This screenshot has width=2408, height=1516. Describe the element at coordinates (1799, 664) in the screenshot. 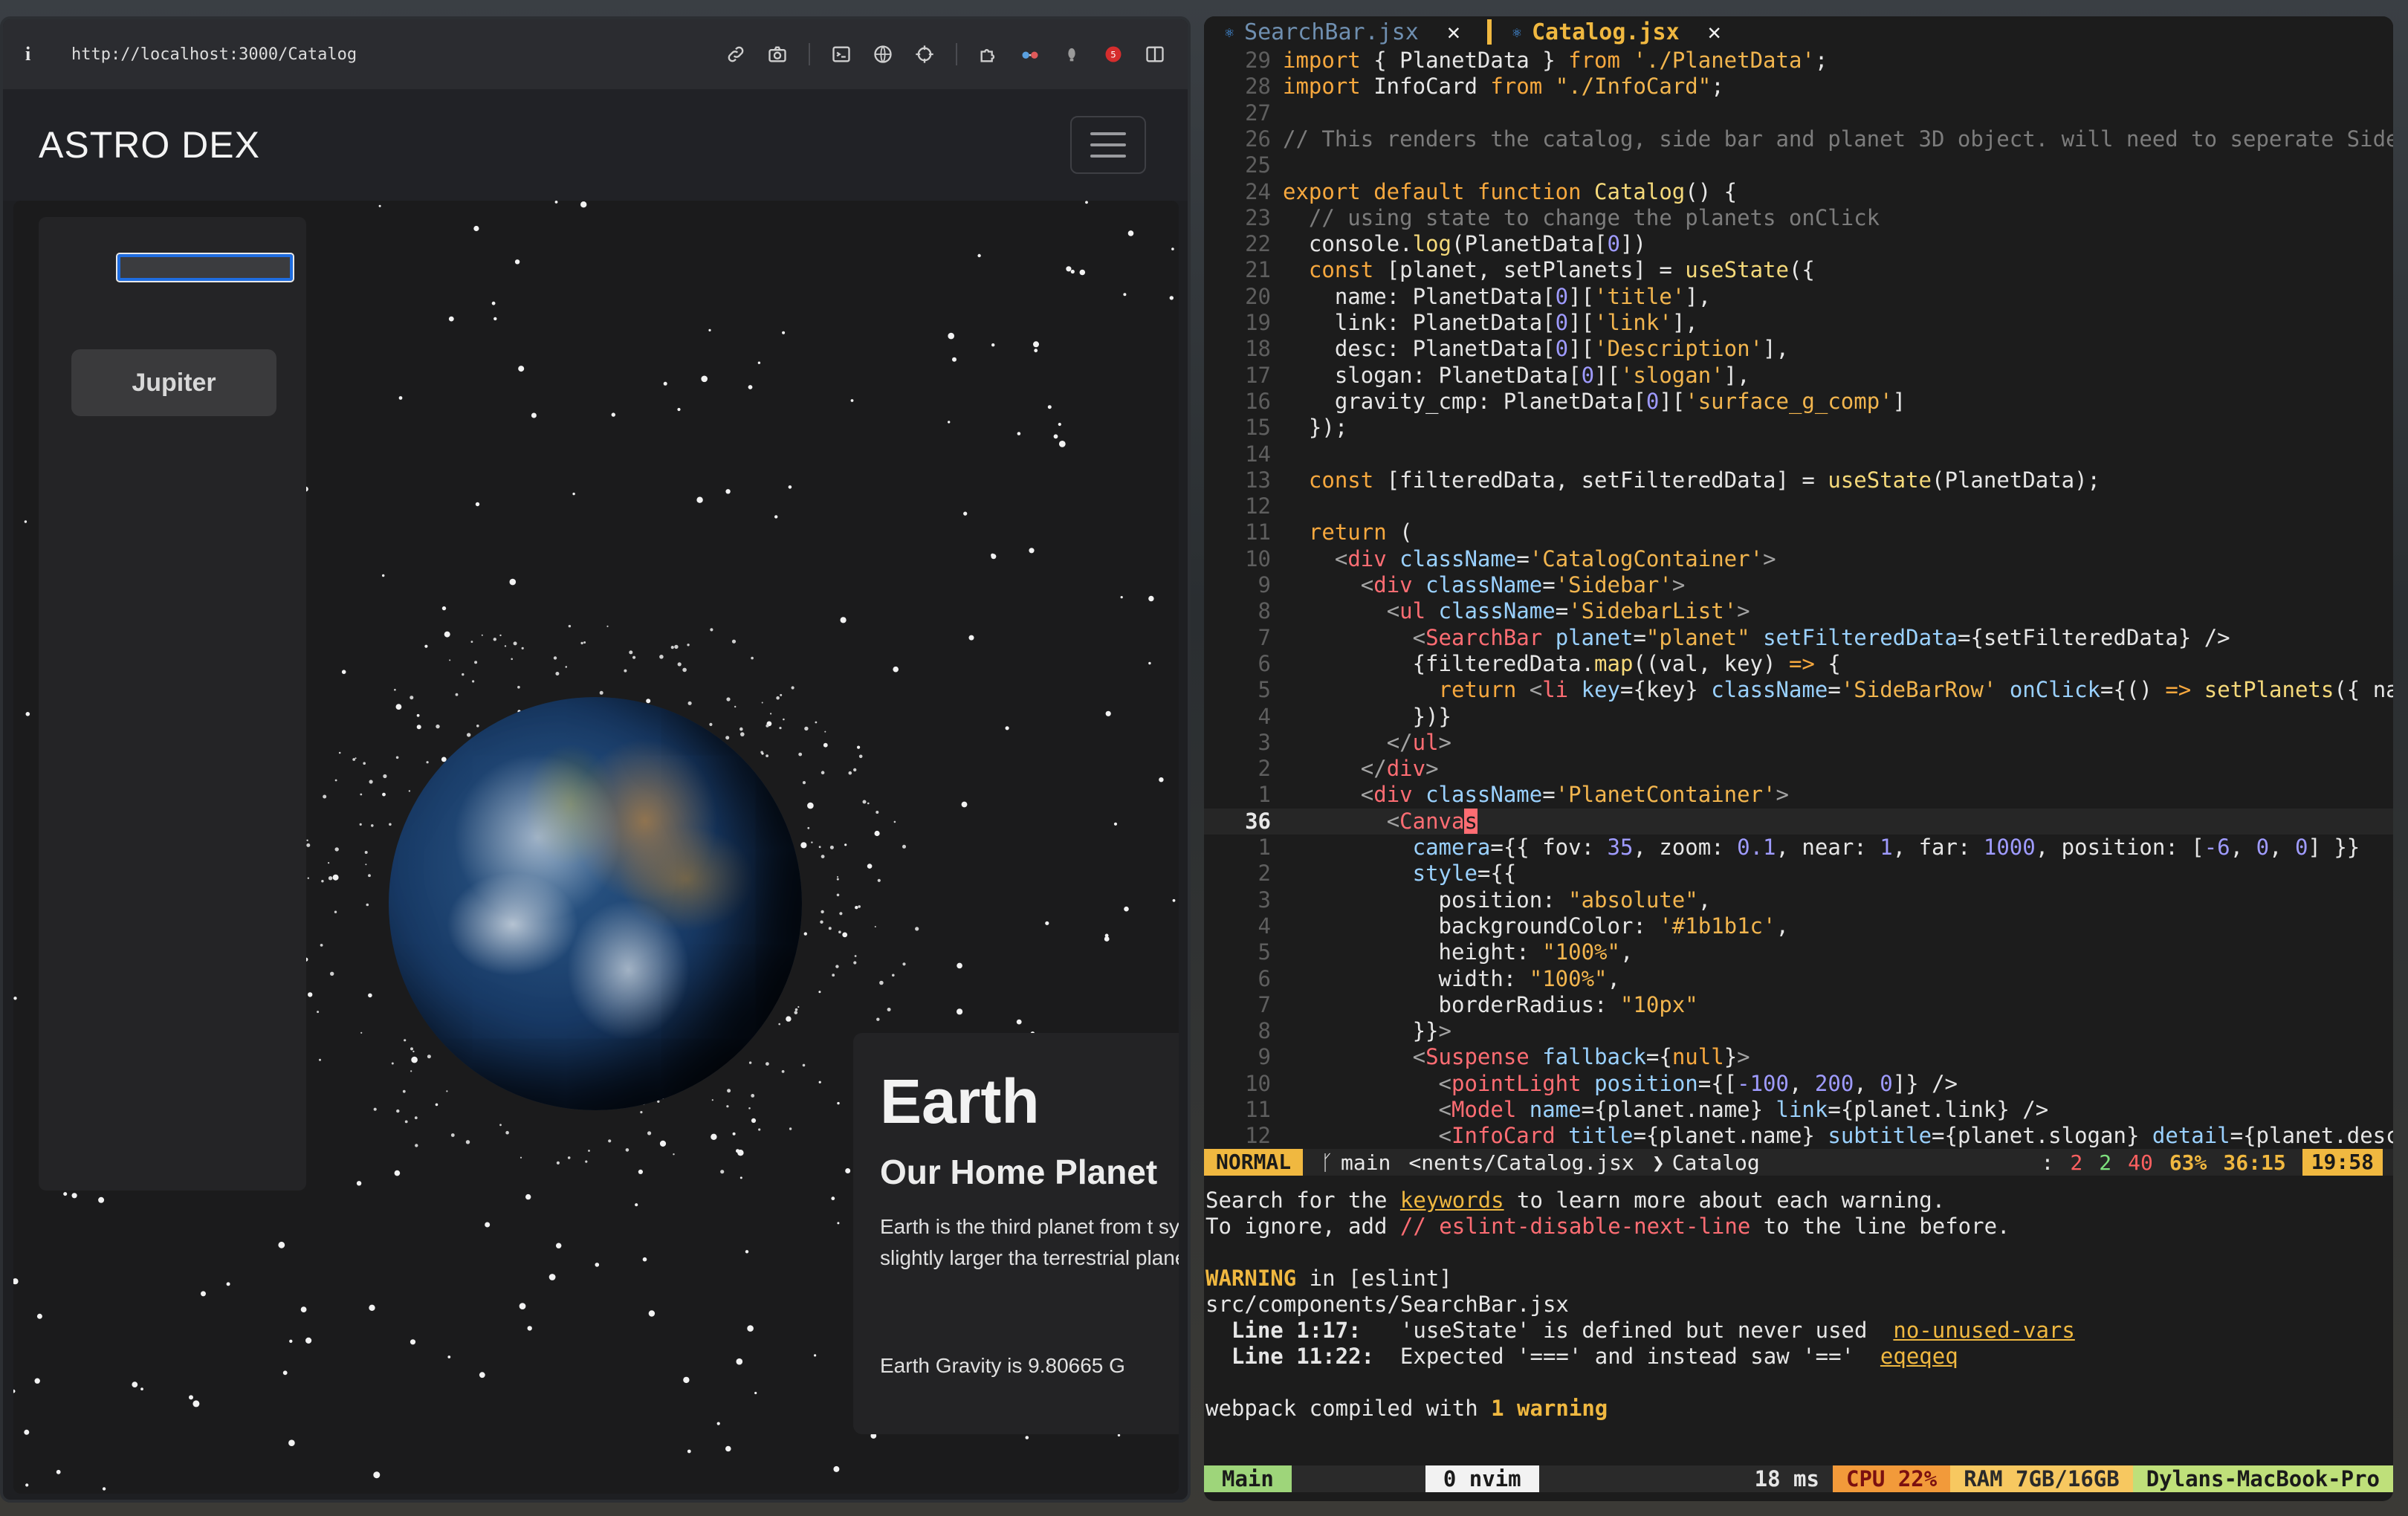

I see `code-line: 6 {filteredData.map((val, key) => {` at that location.